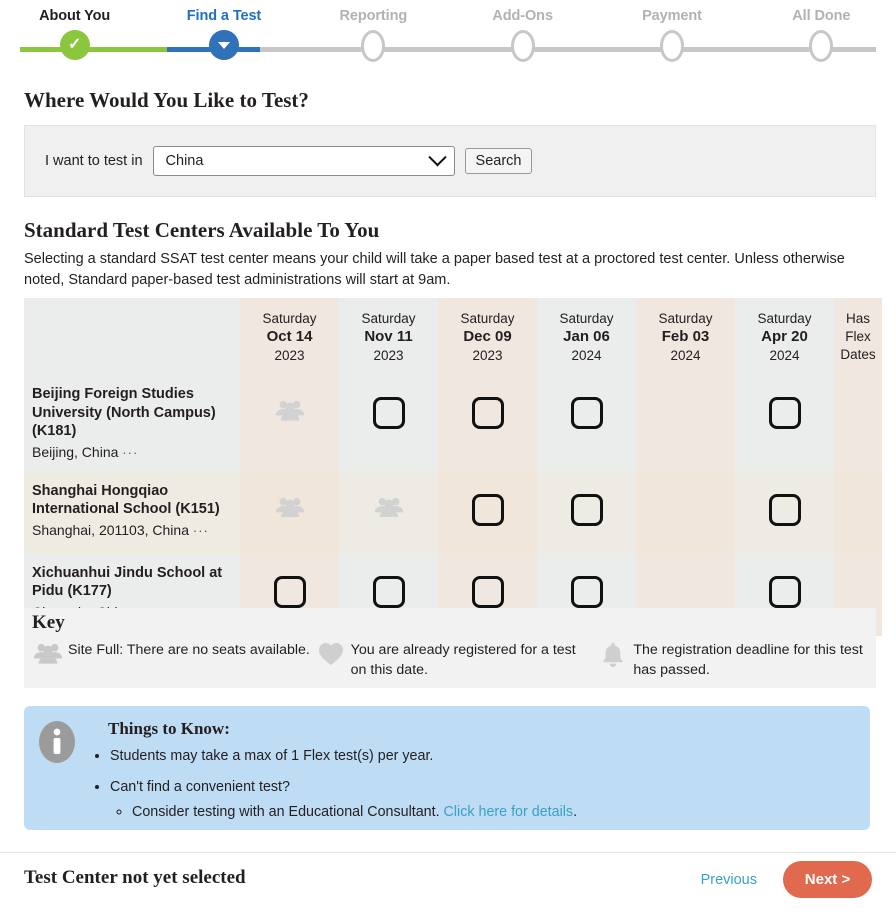  I want to click on stepper-circle-about-you: ✓, so click(74, 45).